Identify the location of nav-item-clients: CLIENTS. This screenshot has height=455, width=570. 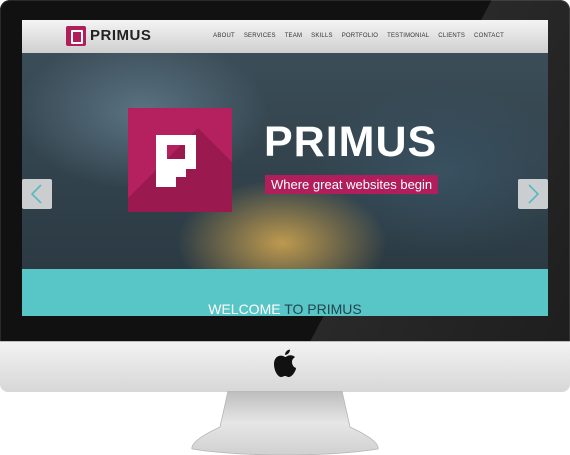
(451, 36).